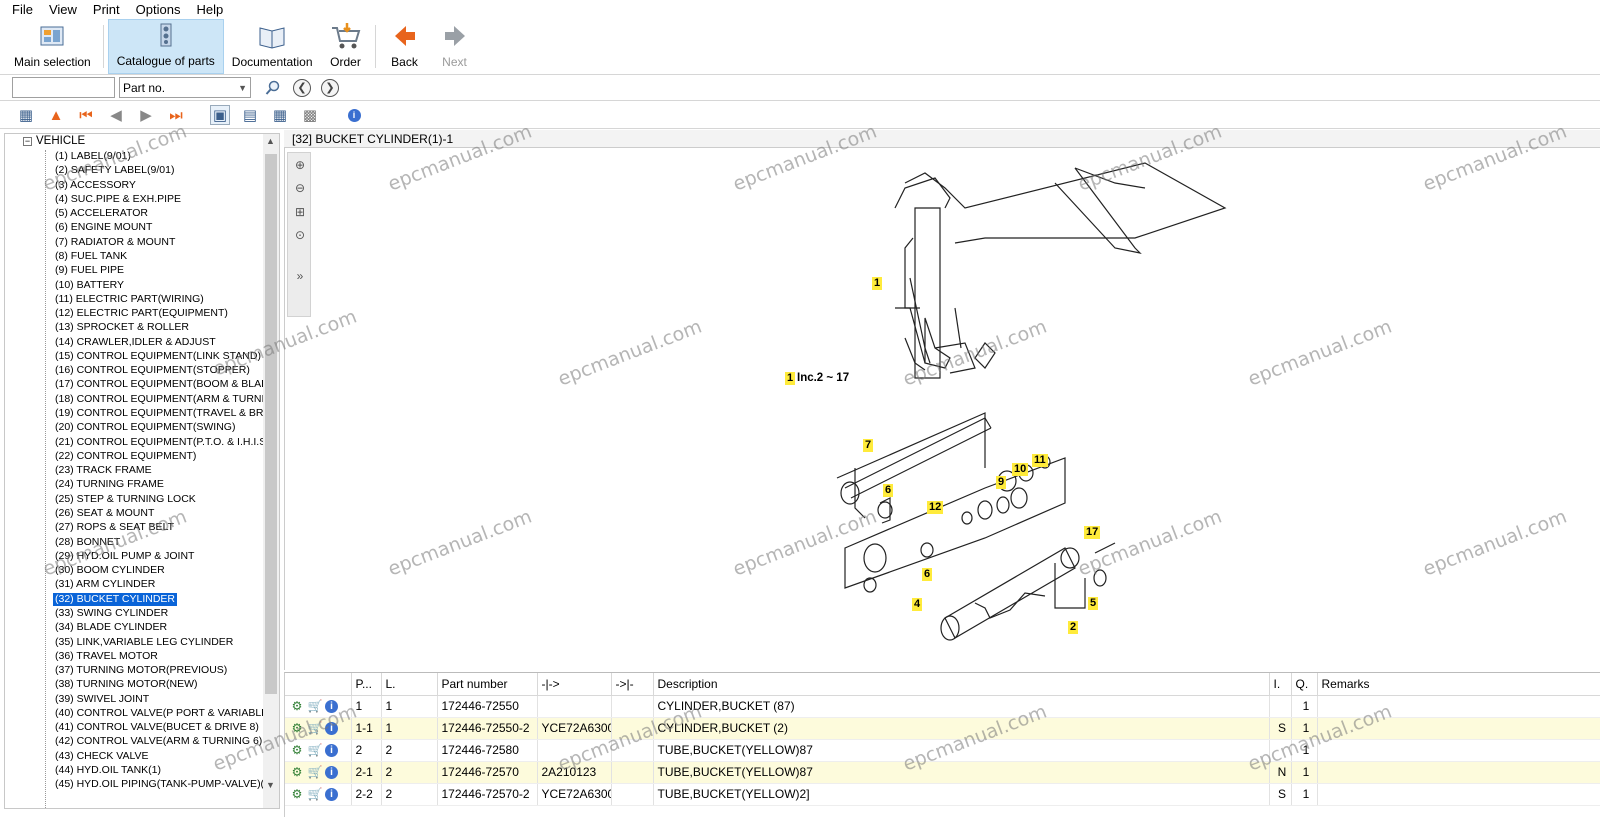  I want to click on tree-item: (17) CONTROL EQUIPMENT(BOOM & BLADE), so click(166, 384).